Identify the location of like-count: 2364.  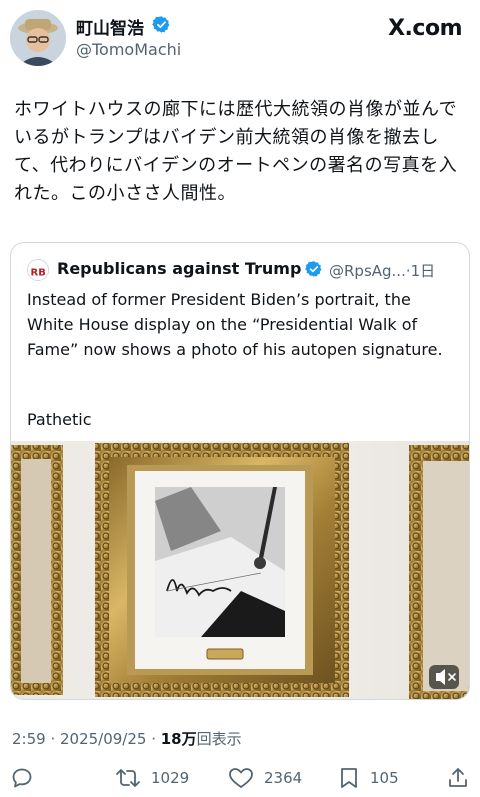
(283, 778).